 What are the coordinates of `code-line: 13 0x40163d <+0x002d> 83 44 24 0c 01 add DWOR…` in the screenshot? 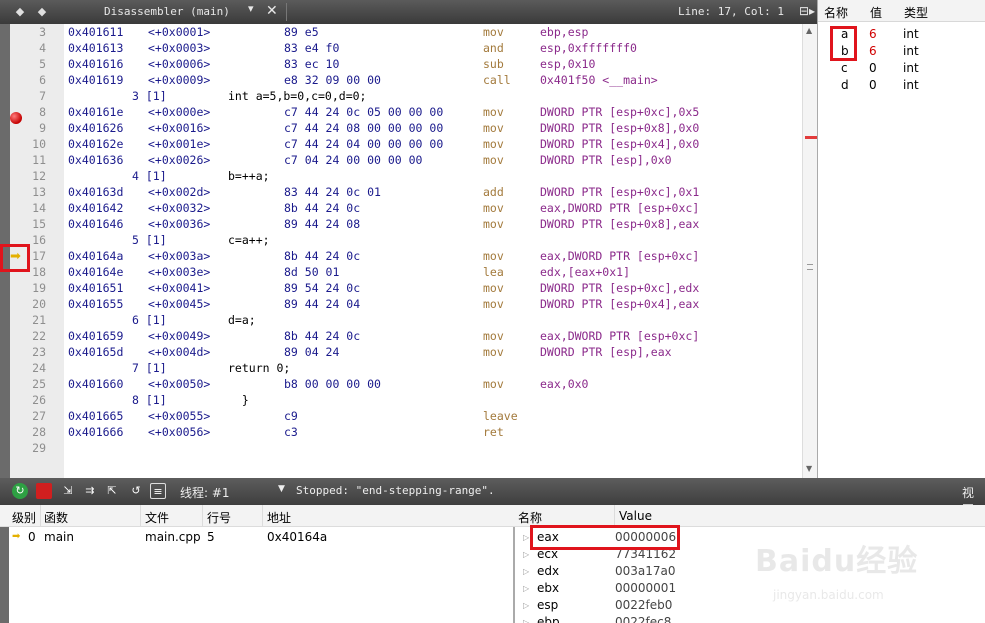 It's located at (406, 192).